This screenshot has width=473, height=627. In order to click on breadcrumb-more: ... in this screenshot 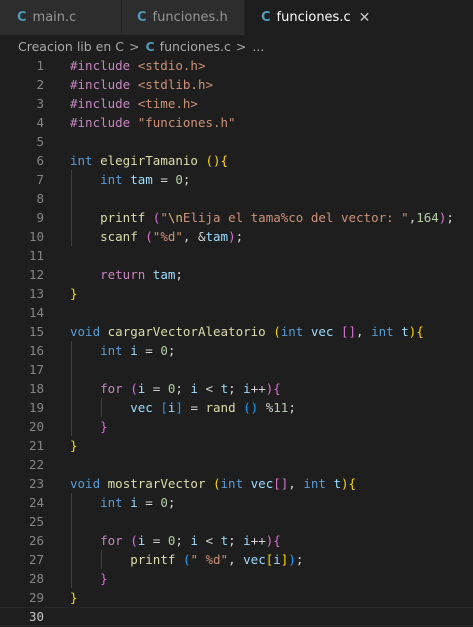, I will do `click(258, 46)`.